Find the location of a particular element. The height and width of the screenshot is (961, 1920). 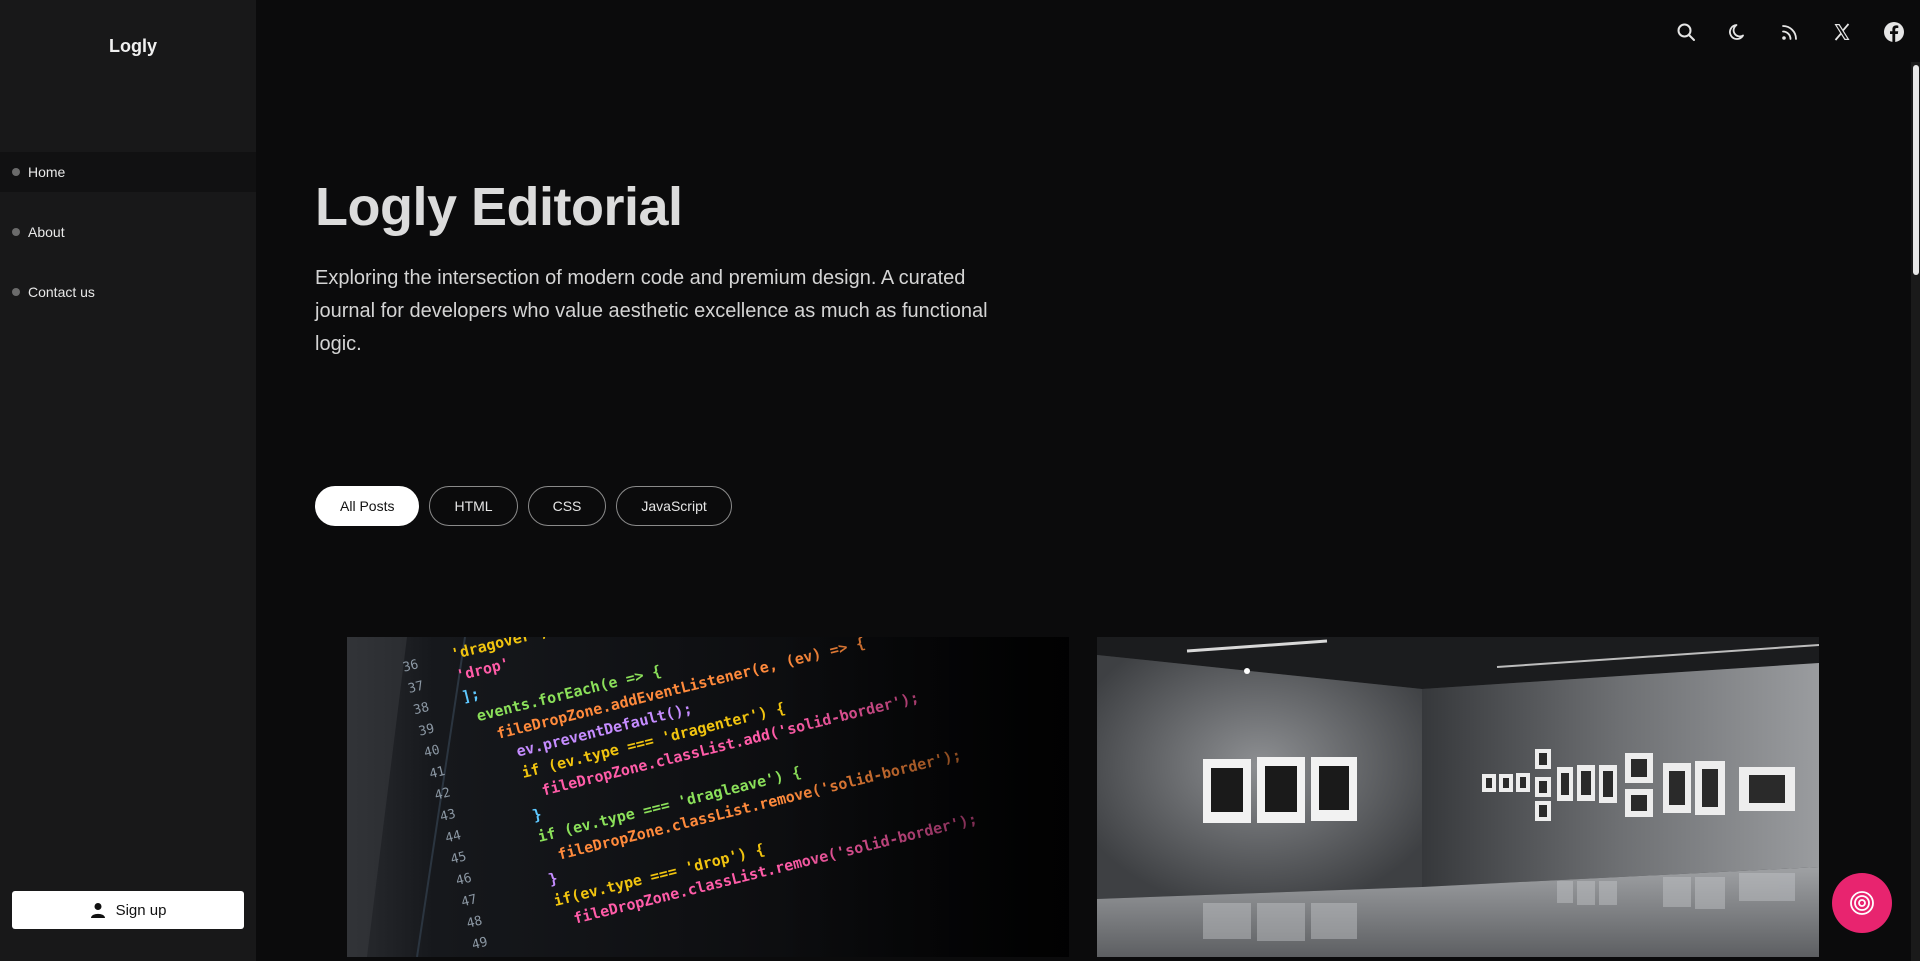

scrollbar-thumb is located at coordinates (1916, 170).